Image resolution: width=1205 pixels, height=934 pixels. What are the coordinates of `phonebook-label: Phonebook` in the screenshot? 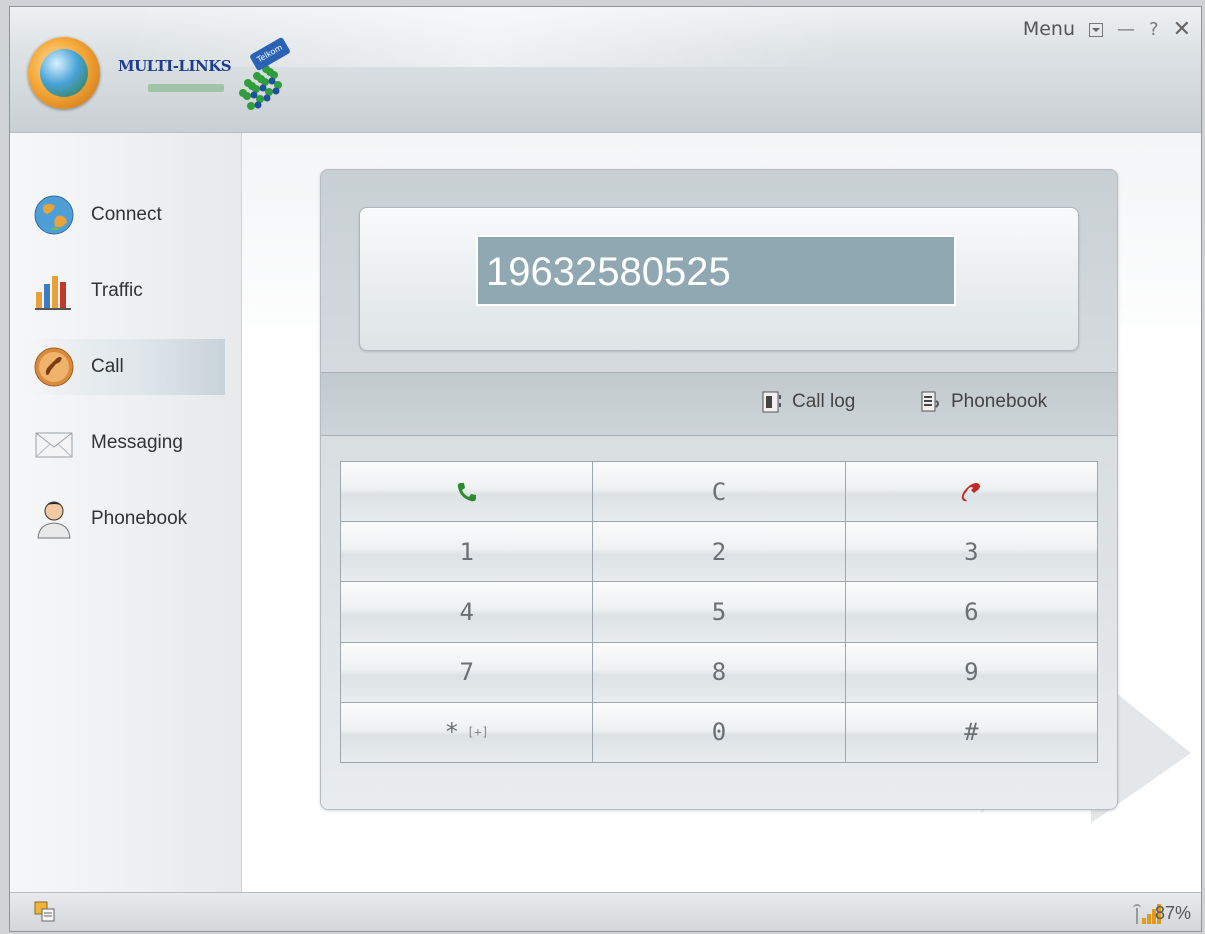 It's located at (999, 401).